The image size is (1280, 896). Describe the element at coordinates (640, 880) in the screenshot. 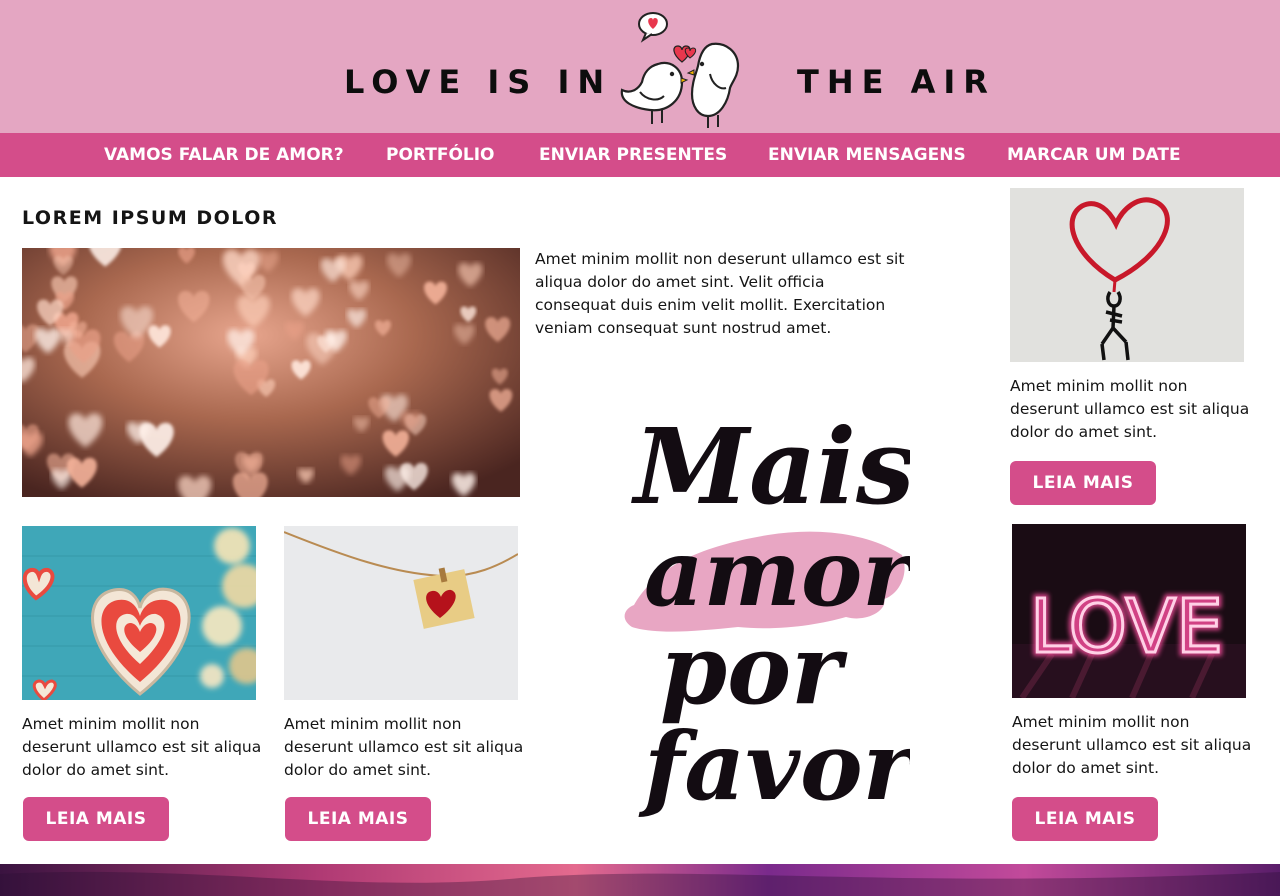

I see `footer-decorative-banner` at that location.